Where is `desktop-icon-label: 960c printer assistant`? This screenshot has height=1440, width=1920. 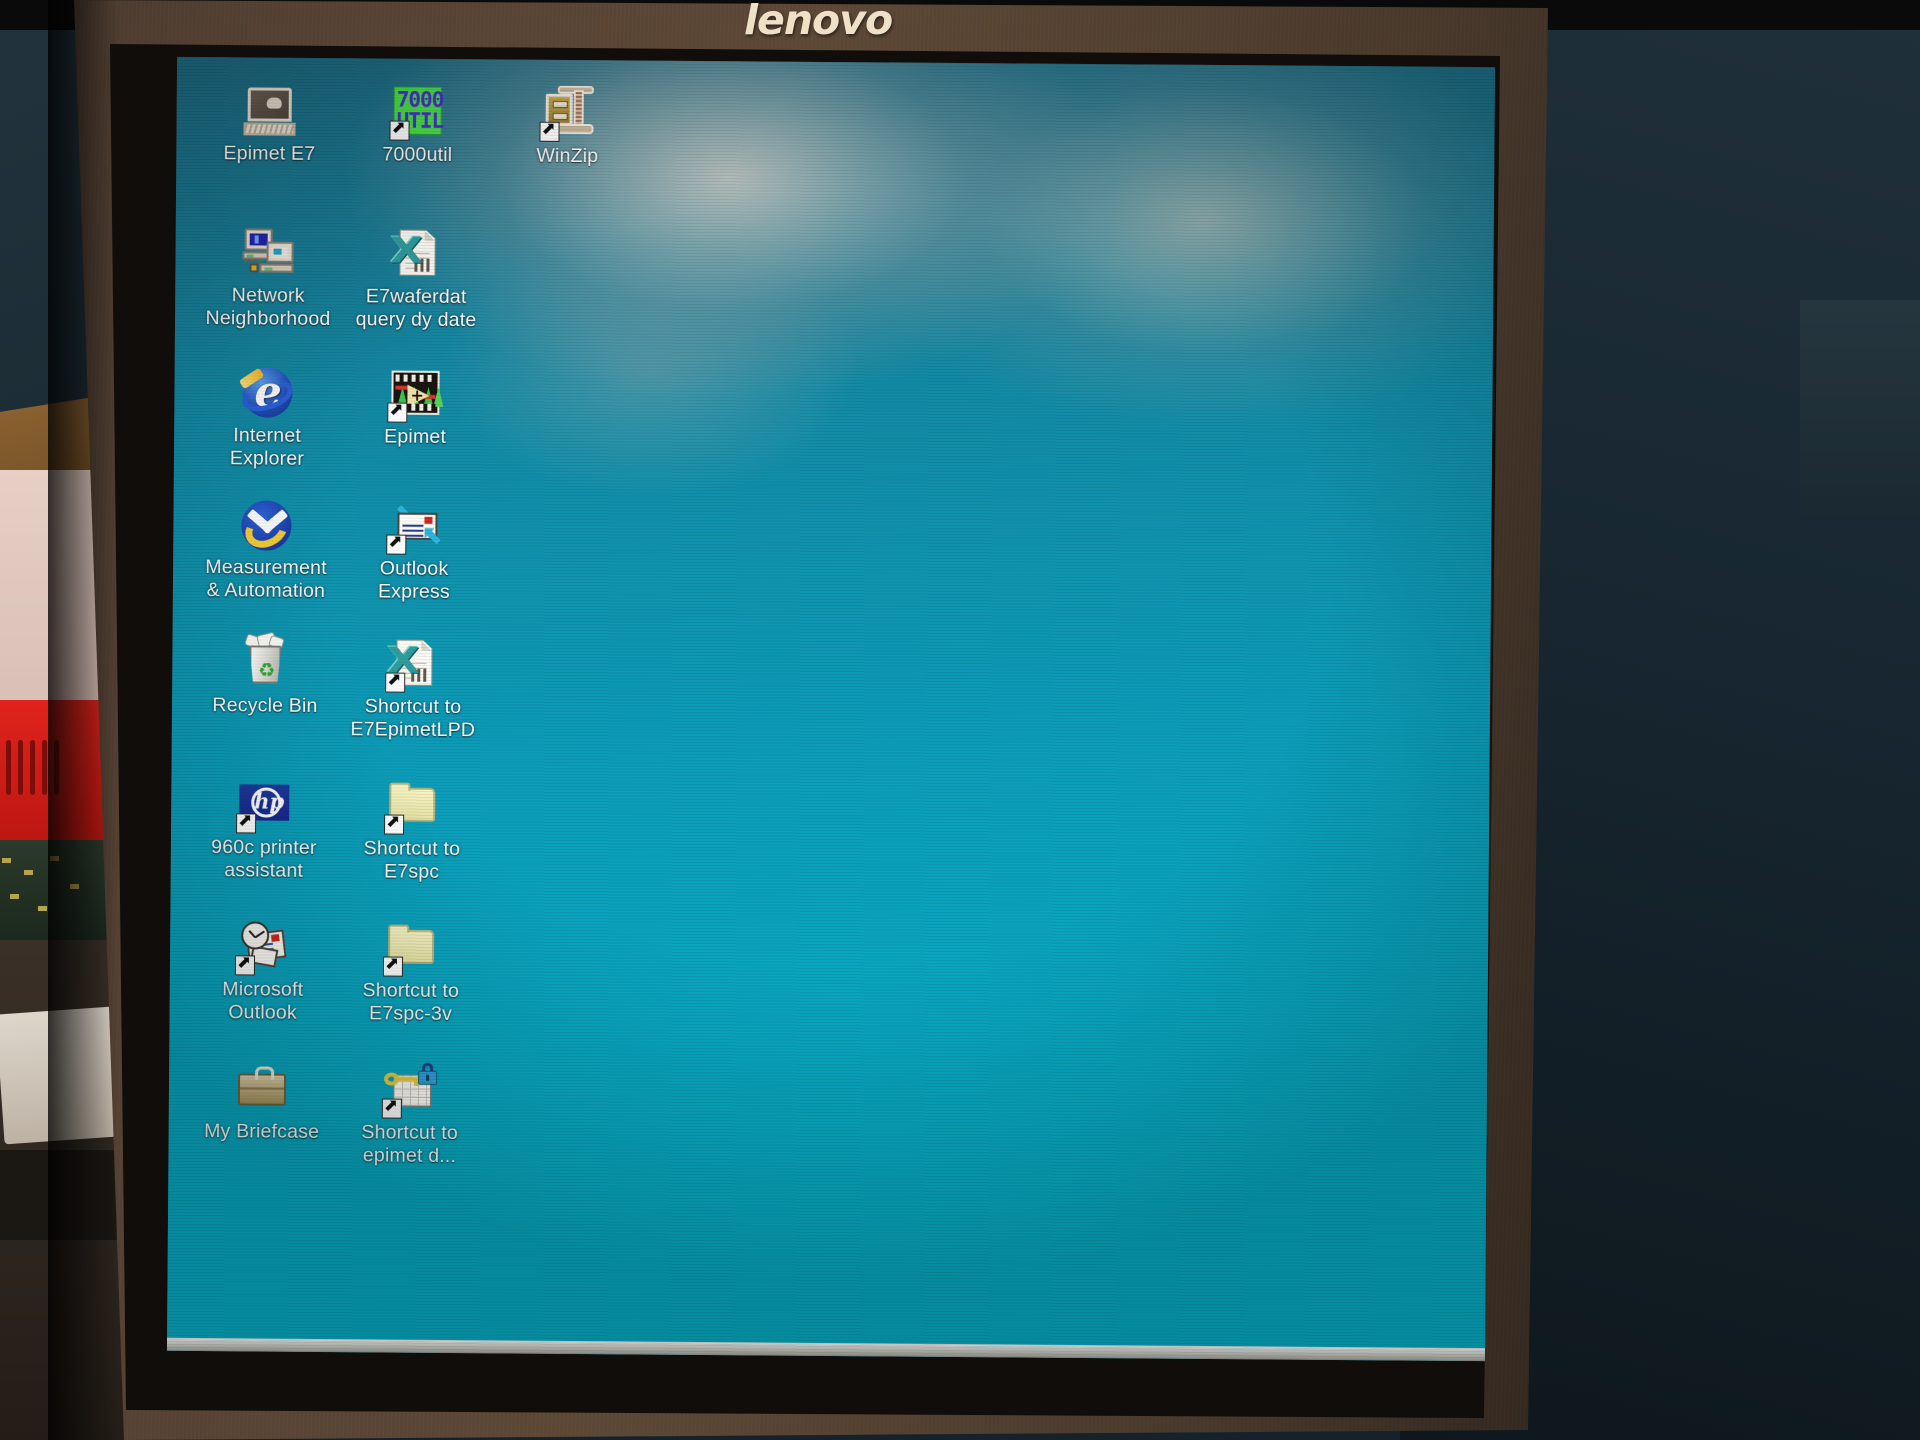
desktop-icon-label: 960c printer assistant is located at coordinates (264, 859).